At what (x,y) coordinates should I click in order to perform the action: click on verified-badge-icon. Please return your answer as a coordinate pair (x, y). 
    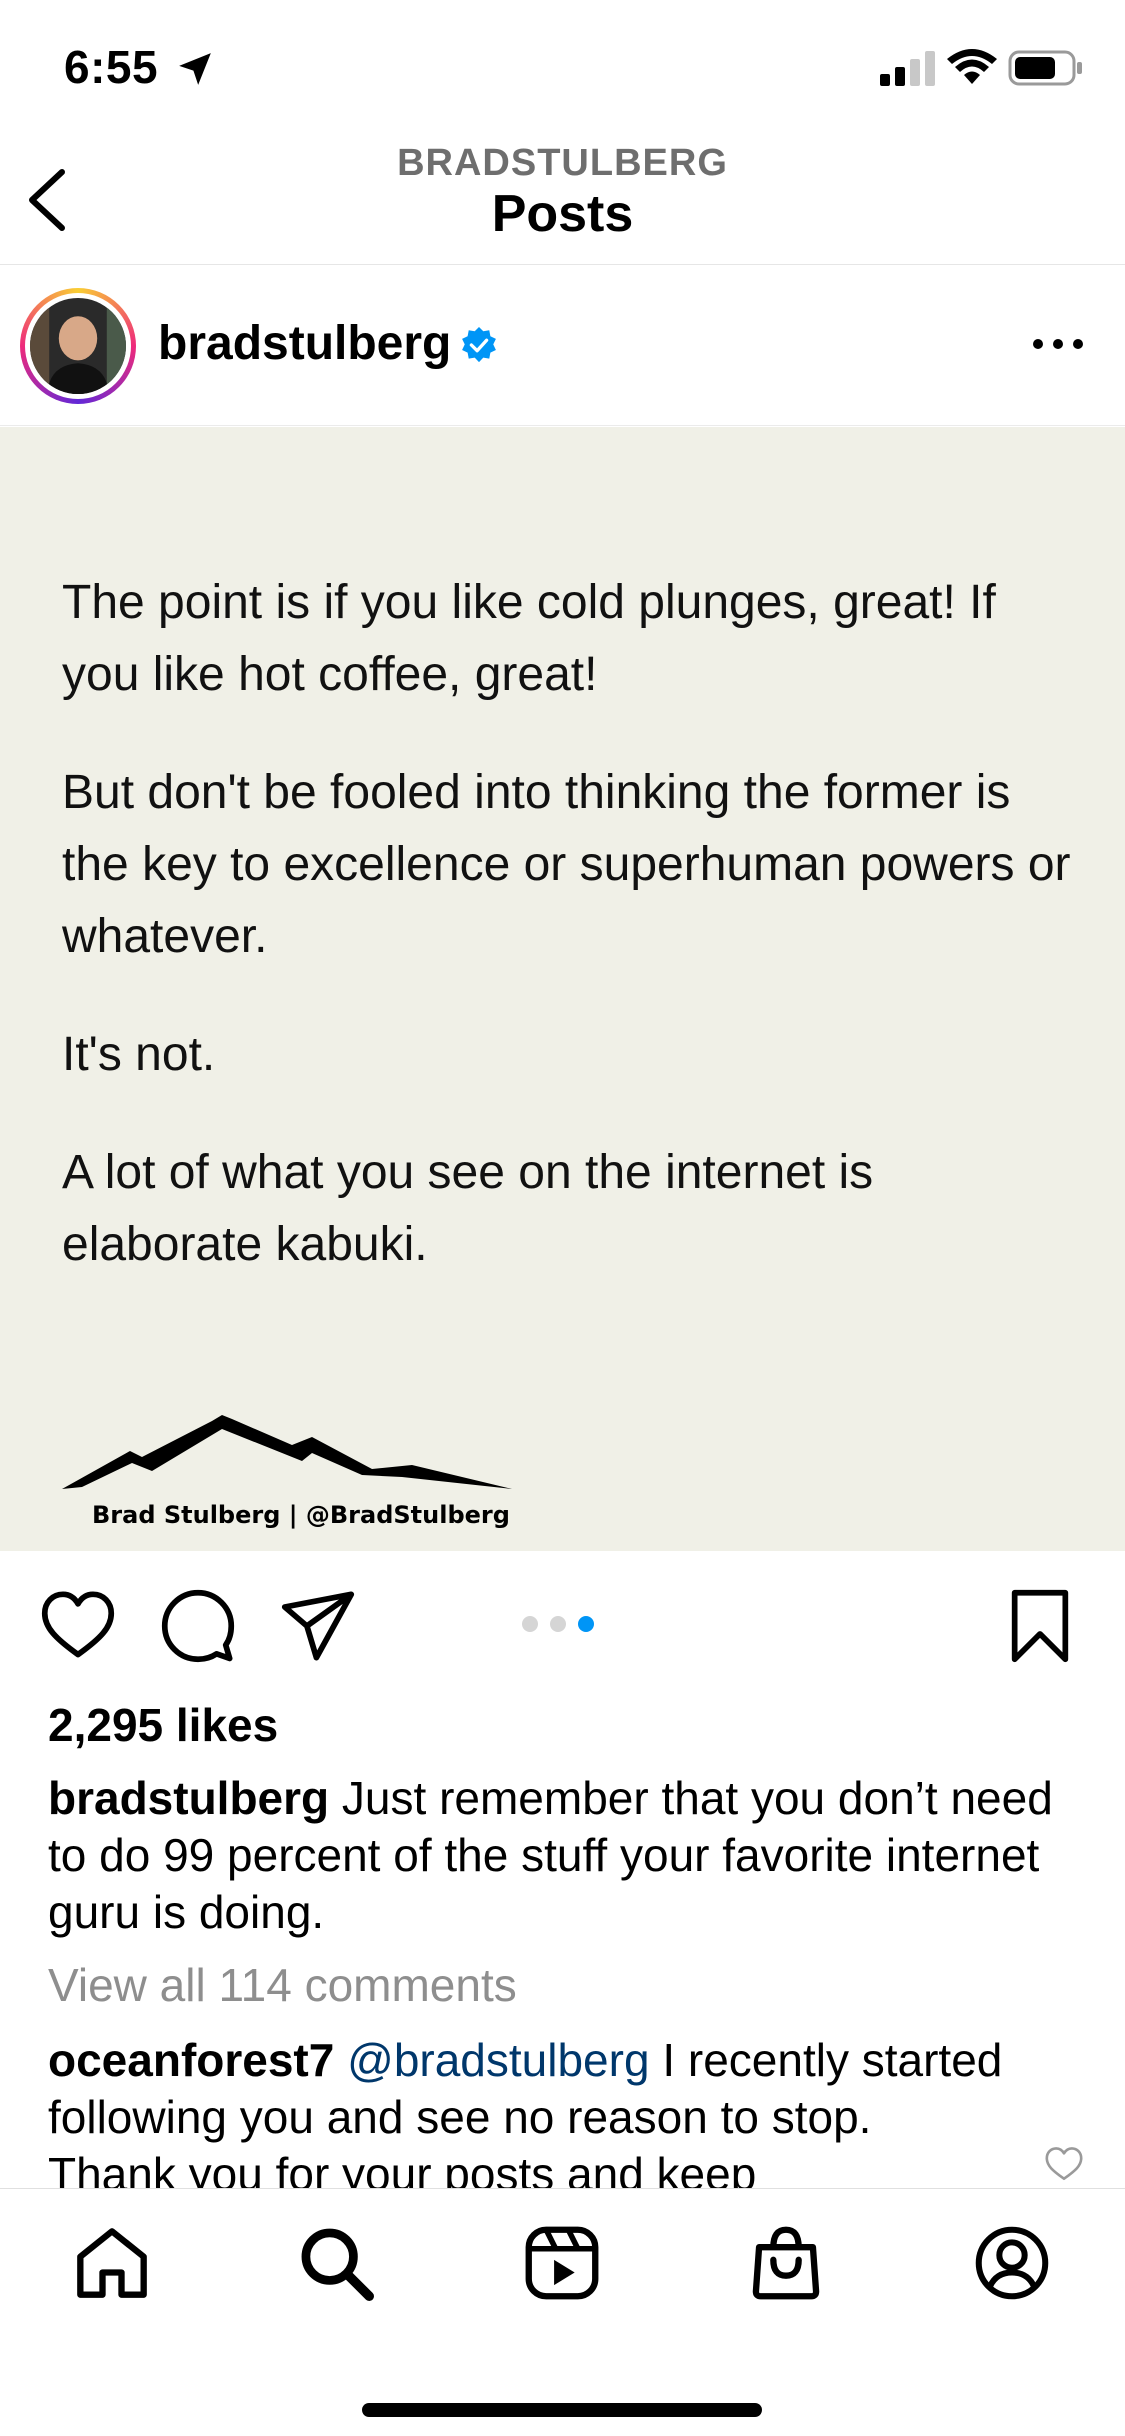
    Looking at the image, I should click on (479, 344).